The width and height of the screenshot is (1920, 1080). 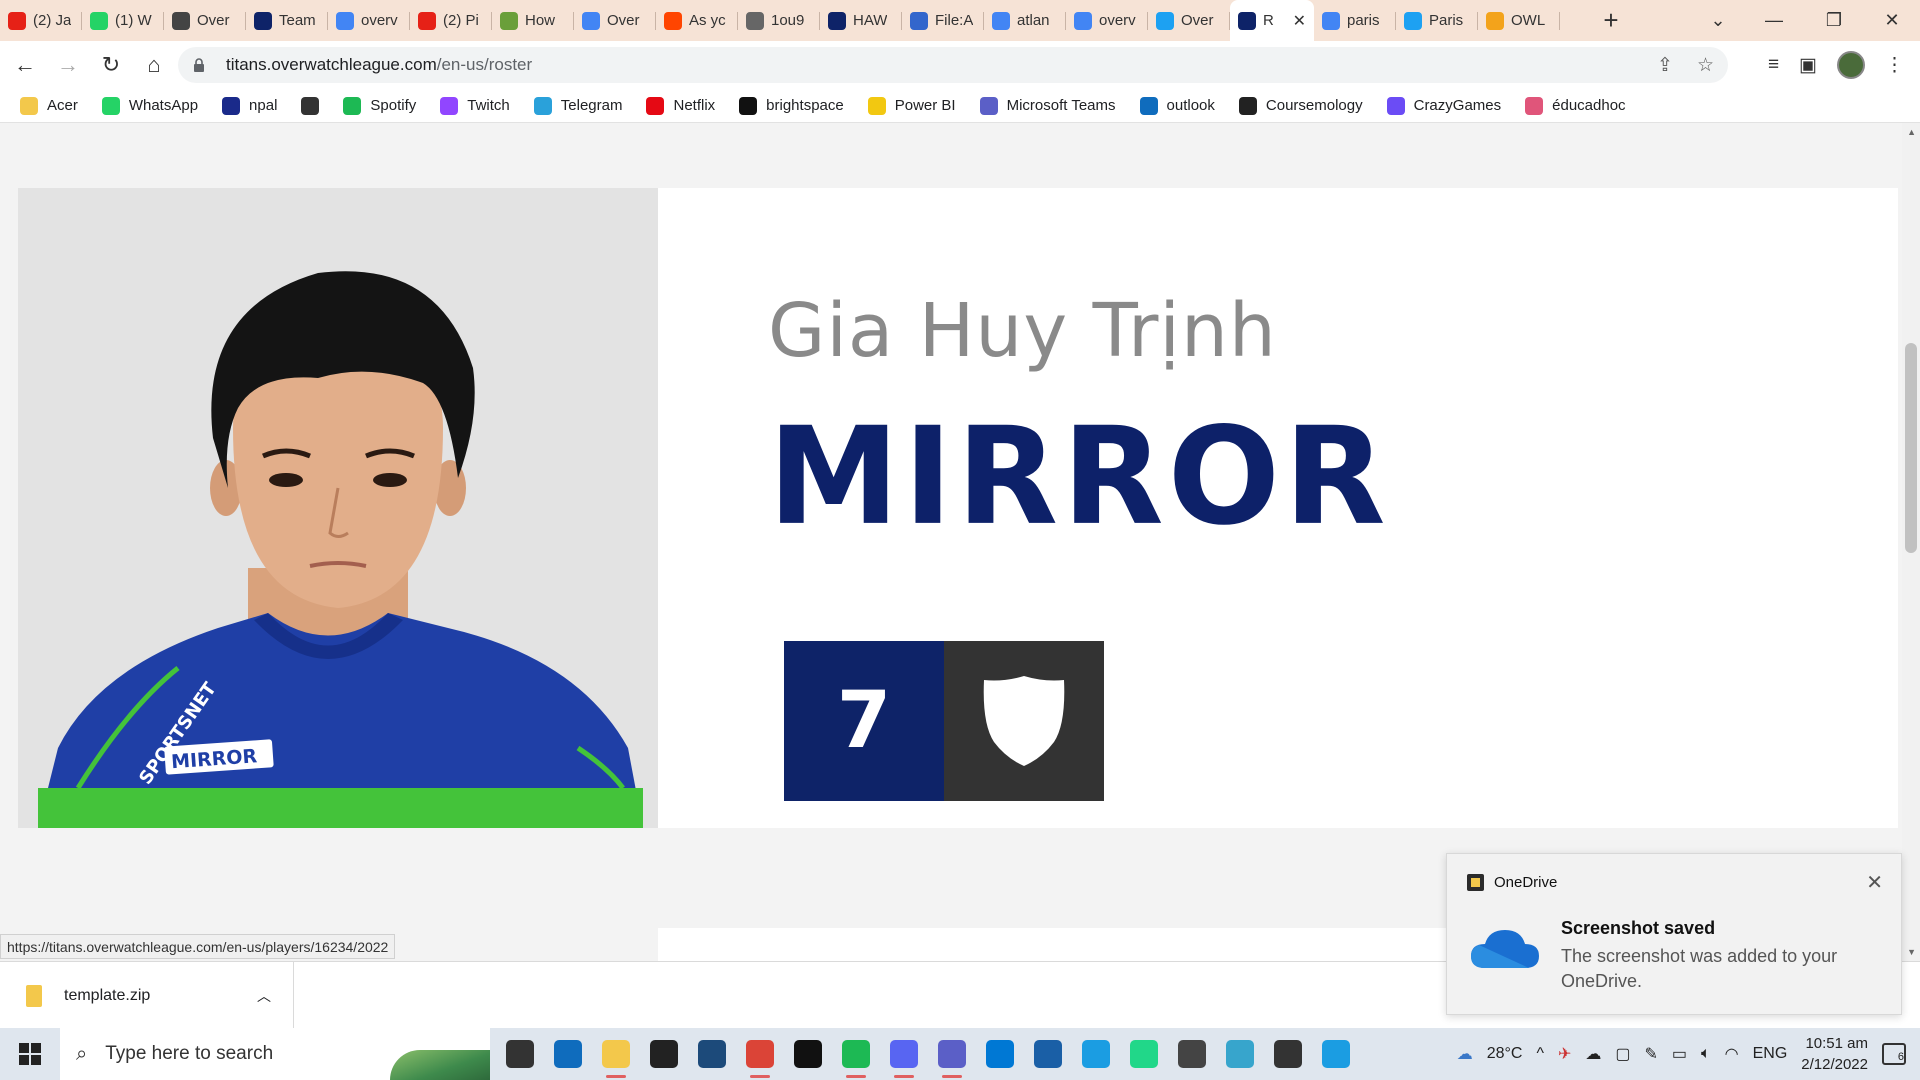 What do you see at coordinates (779, 20) in the screenshot?
I see `browser-tab: 1ou9` at bounding box center [779, 20].